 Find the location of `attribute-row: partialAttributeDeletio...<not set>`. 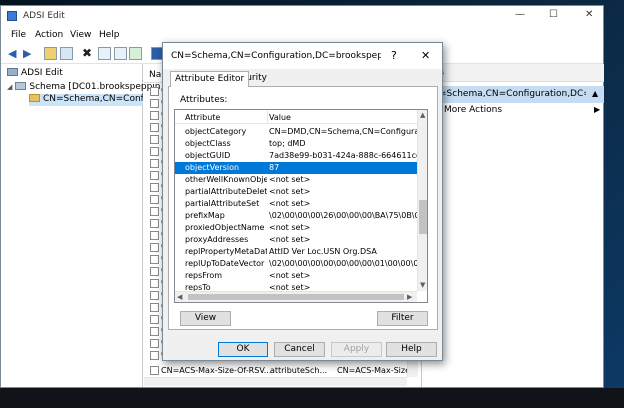

attribute-row: partialAttributeDeletio...<not set> is located at coordinates (296, 192).